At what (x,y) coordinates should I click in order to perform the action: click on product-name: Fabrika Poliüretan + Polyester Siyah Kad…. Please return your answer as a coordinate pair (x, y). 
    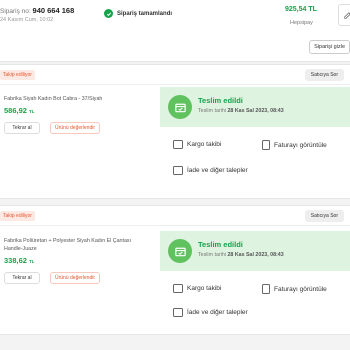
    Looking at the image, I should click on (71, 245).